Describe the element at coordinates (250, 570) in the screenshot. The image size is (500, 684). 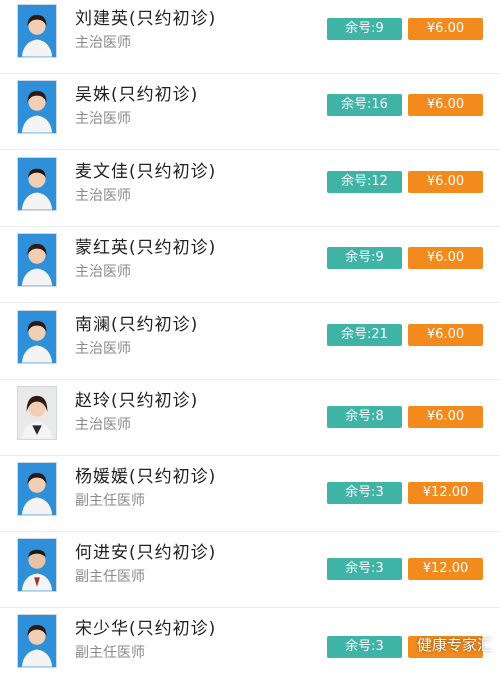
I see `doctor-row: 何进安(只约初诊) 副主任医师 余号:3 ¥12.00` at that location.